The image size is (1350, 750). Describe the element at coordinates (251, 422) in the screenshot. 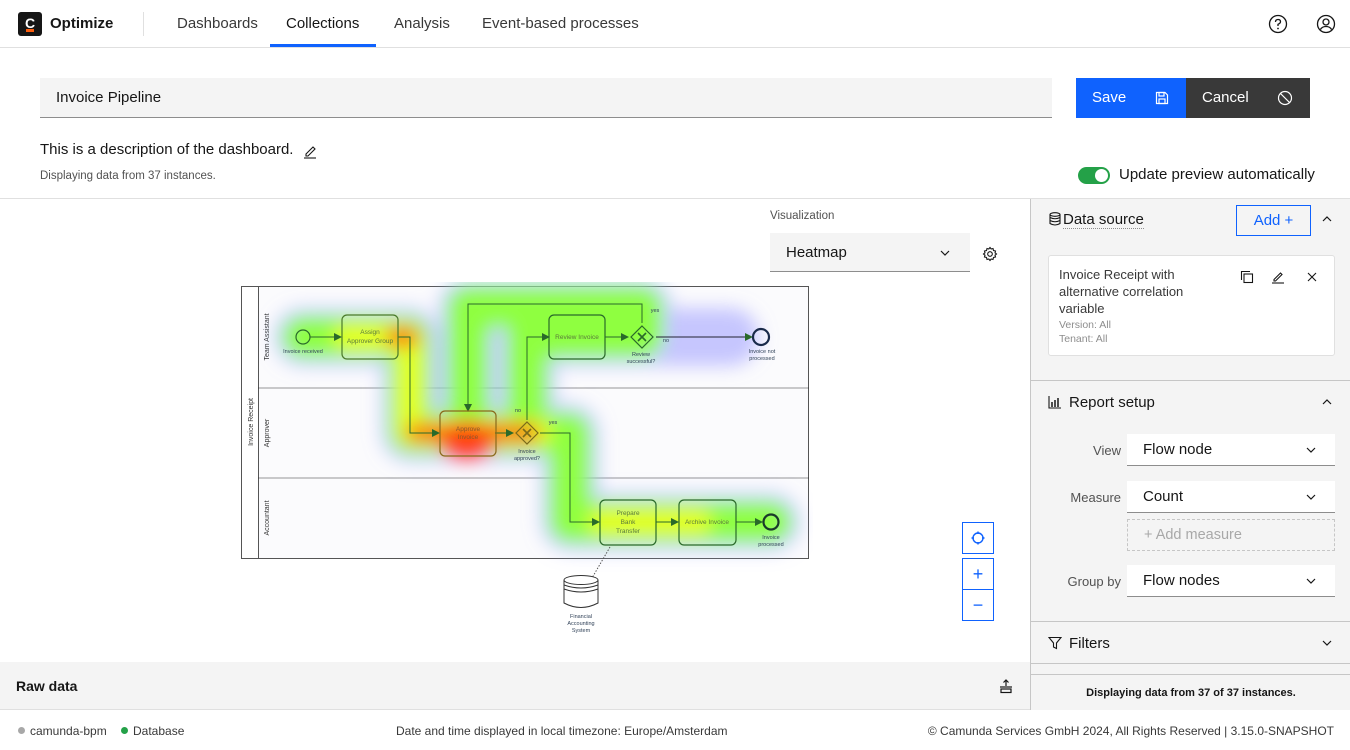

I see `pool-label: Invoice Receipt` at that location.